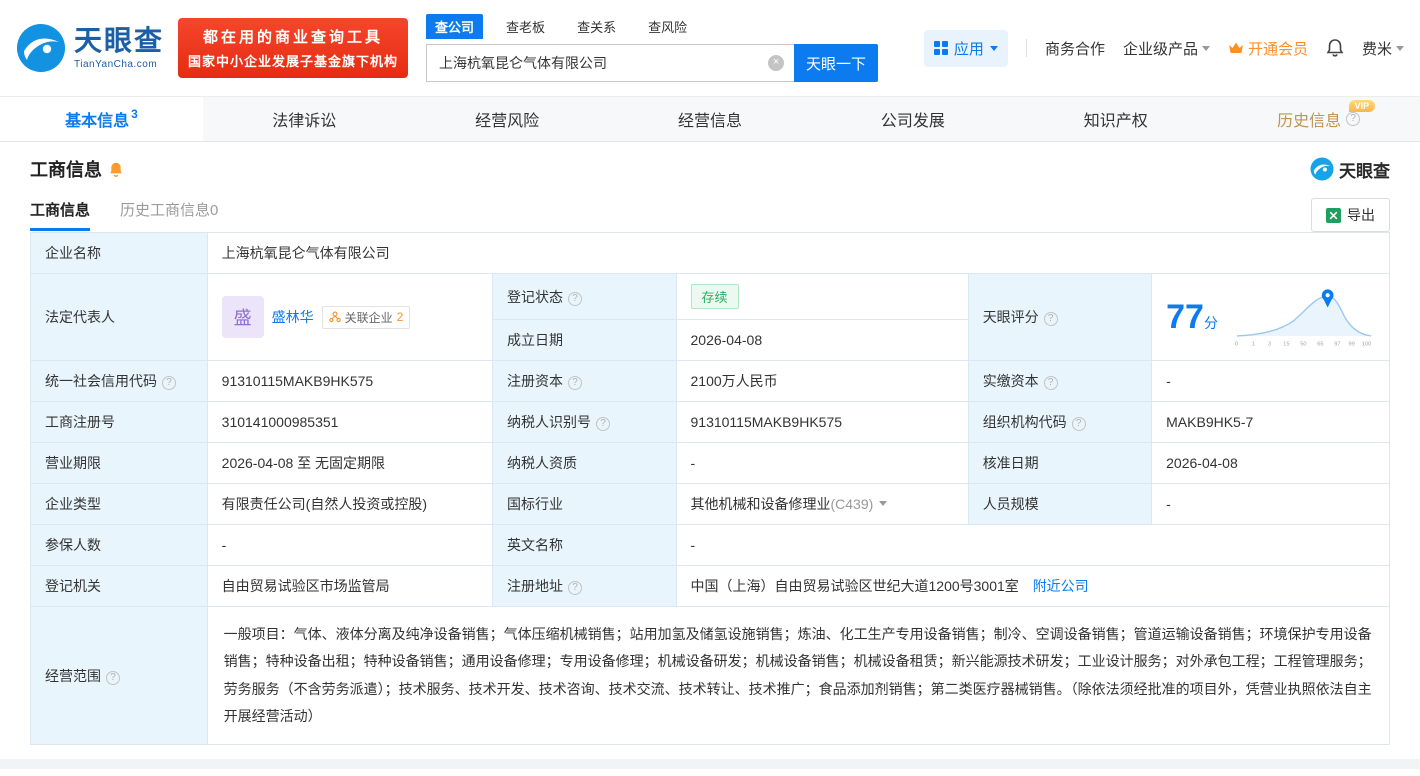 This screenshot has height=776, width=1420. Describe the element at coordinates (350, 504) in the screenshot. I see `company-type-value: 有限责任公司(自然人投资或控股)` at that location.